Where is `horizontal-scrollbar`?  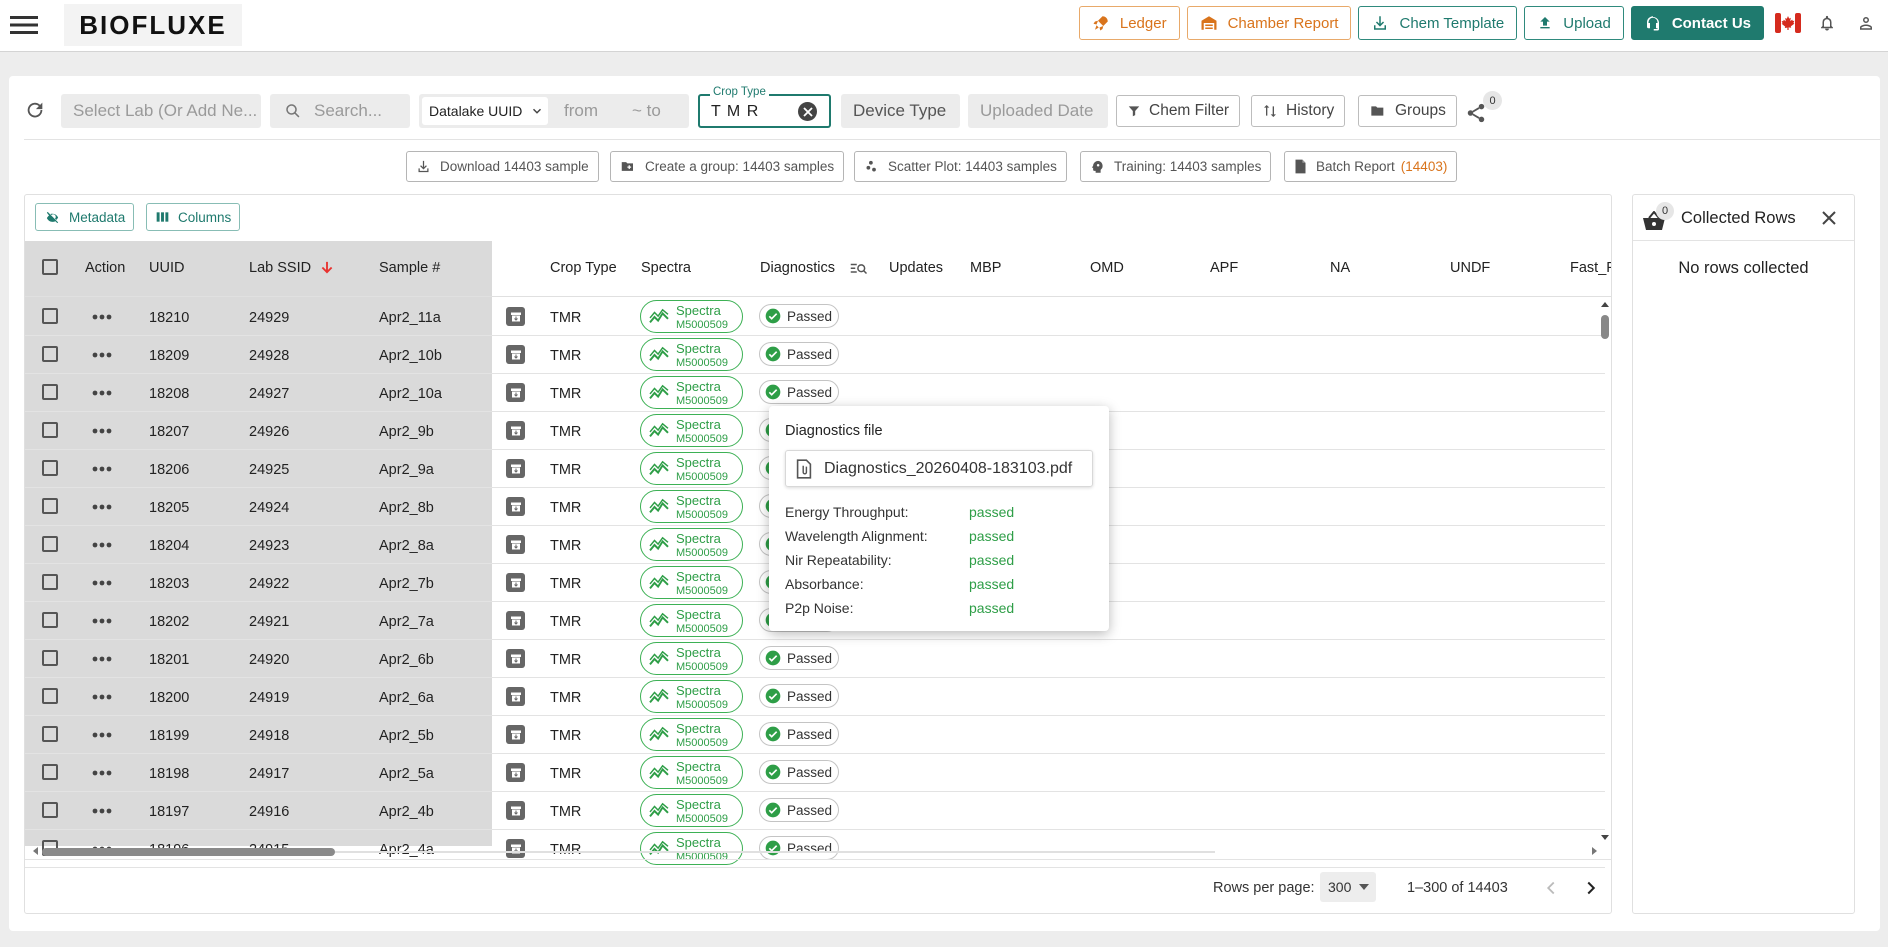
horizontal-scrollbar is located at coordinates (818, 851).